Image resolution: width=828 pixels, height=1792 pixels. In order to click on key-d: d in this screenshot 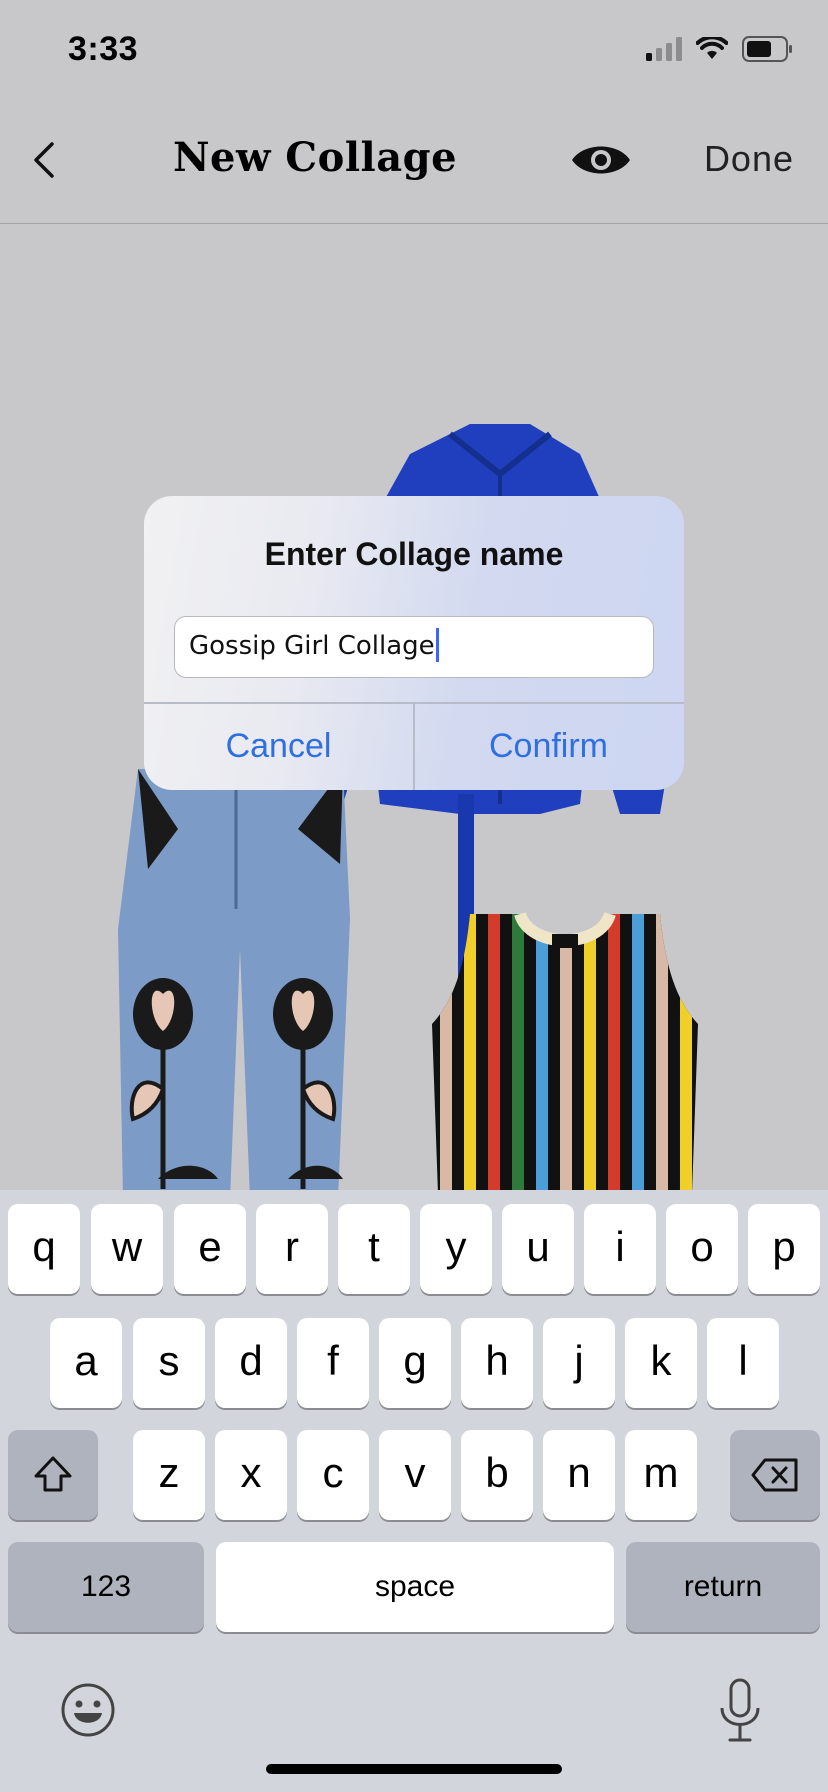, I will do `click(251, 1363)`.